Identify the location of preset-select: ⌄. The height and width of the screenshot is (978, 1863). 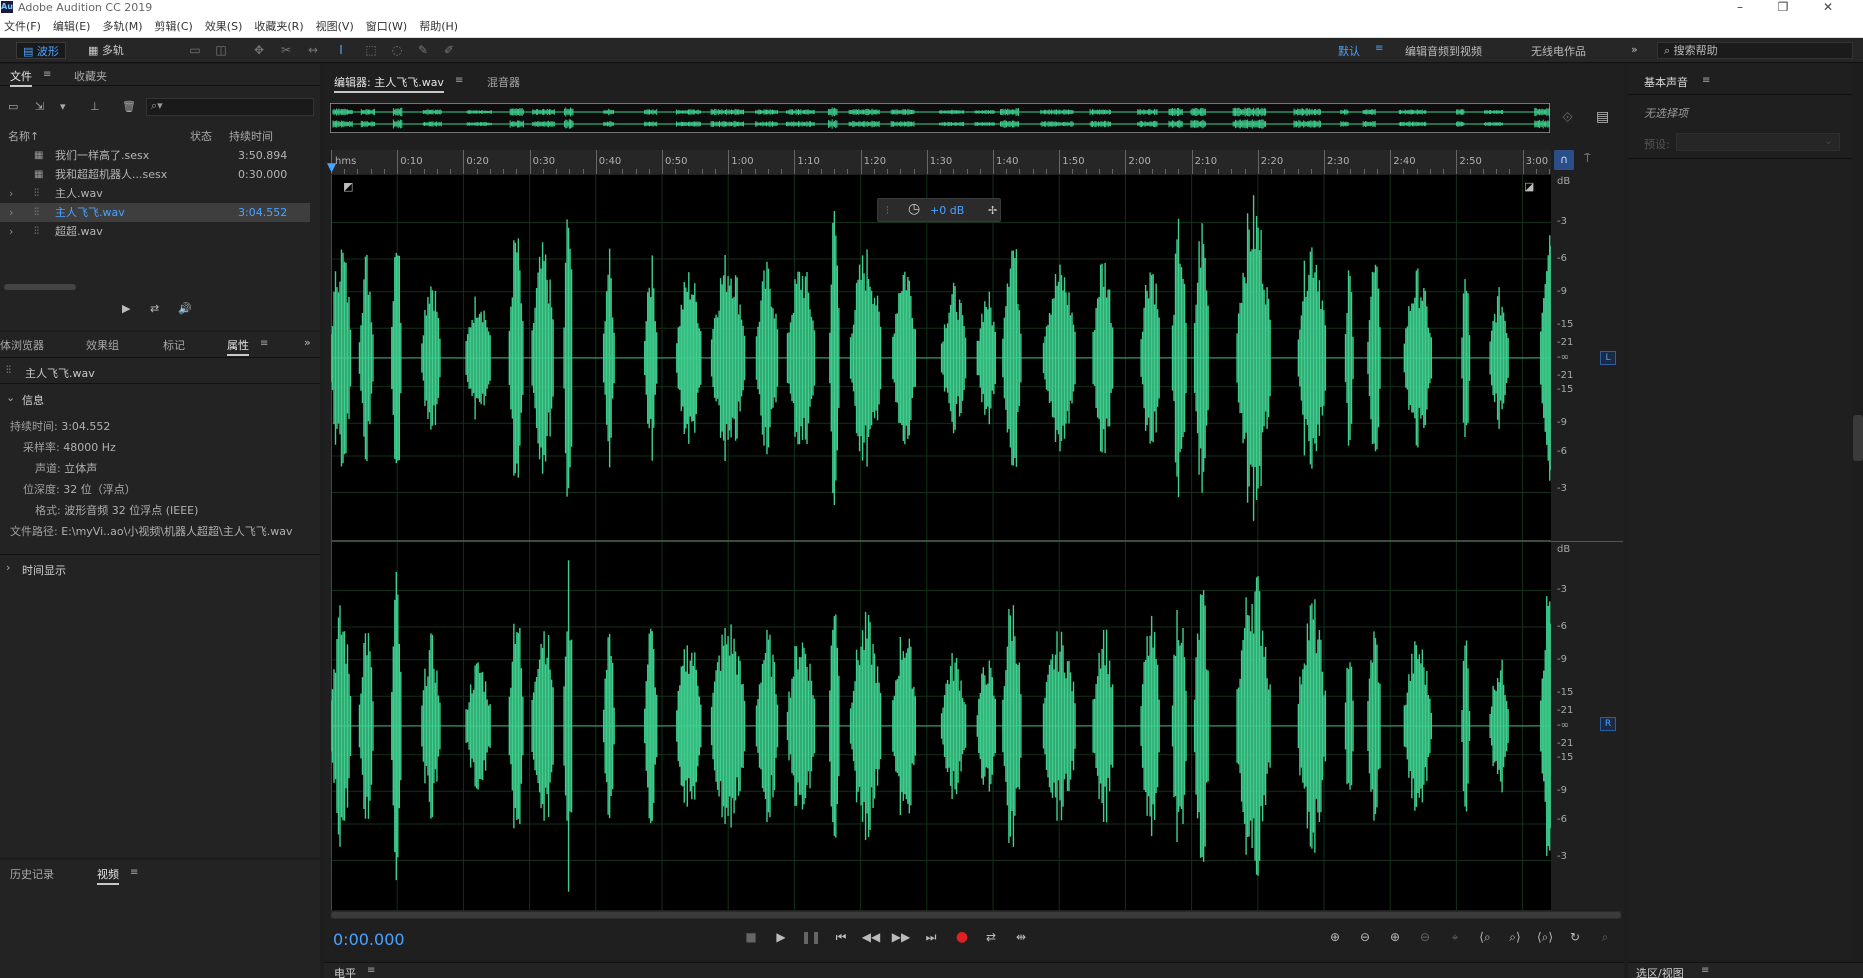
(1758, 142).